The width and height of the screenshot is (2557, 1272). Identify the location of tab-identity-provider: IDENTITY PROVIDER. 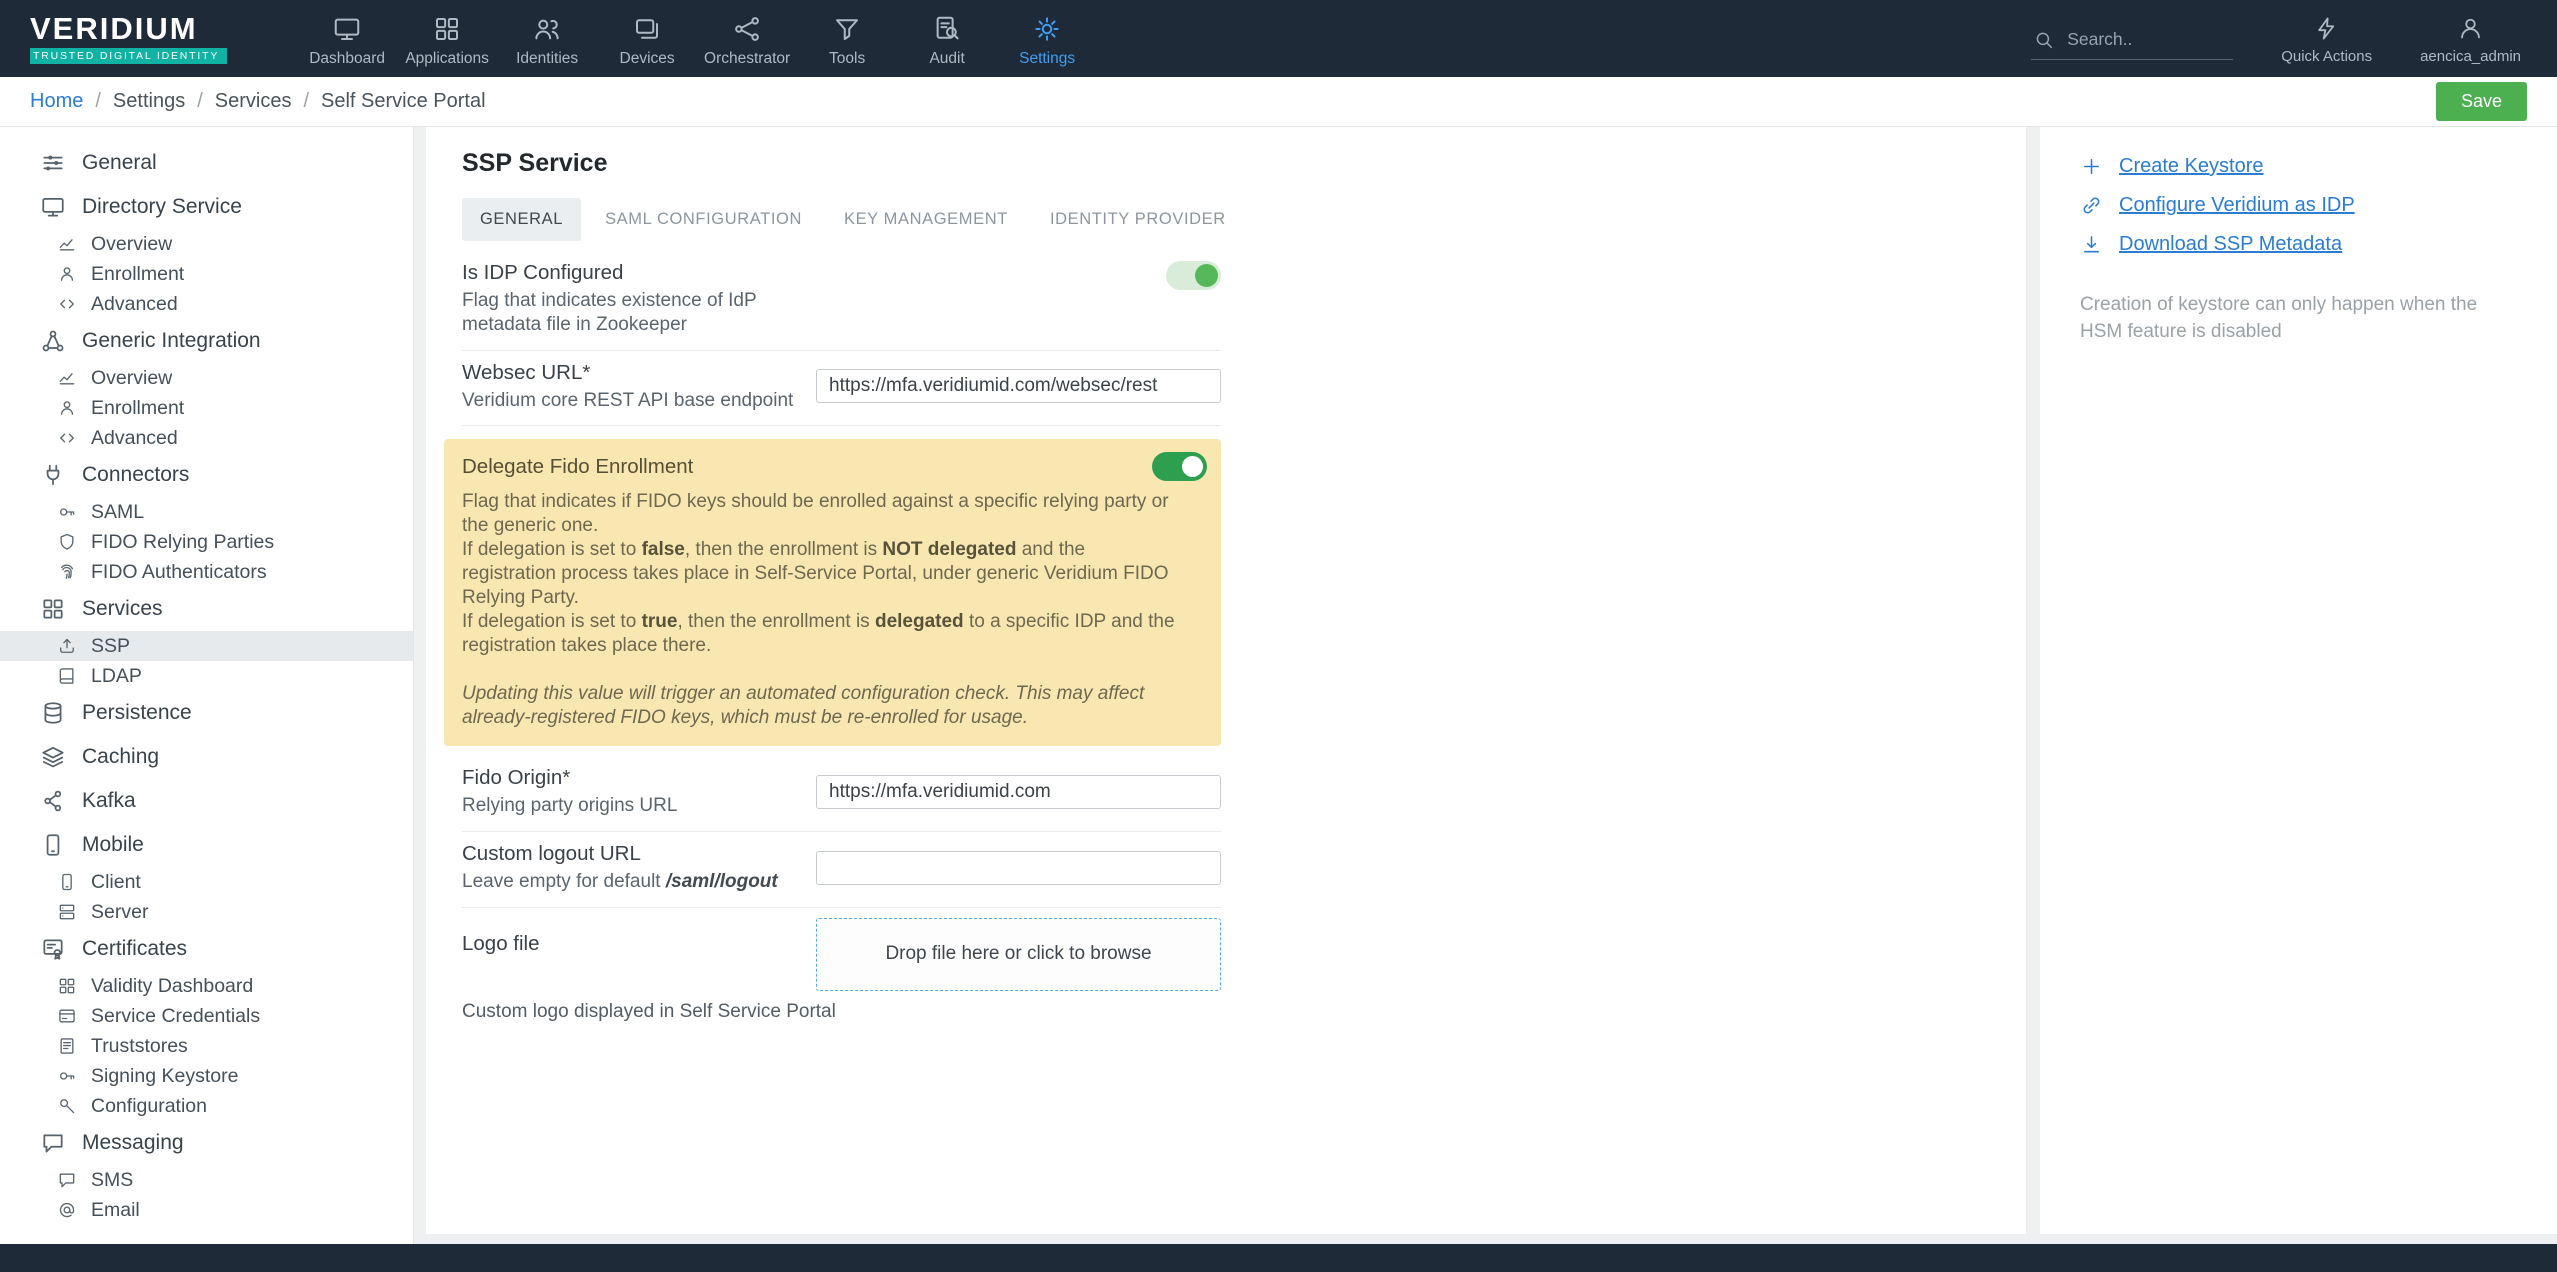
(1138, 219).